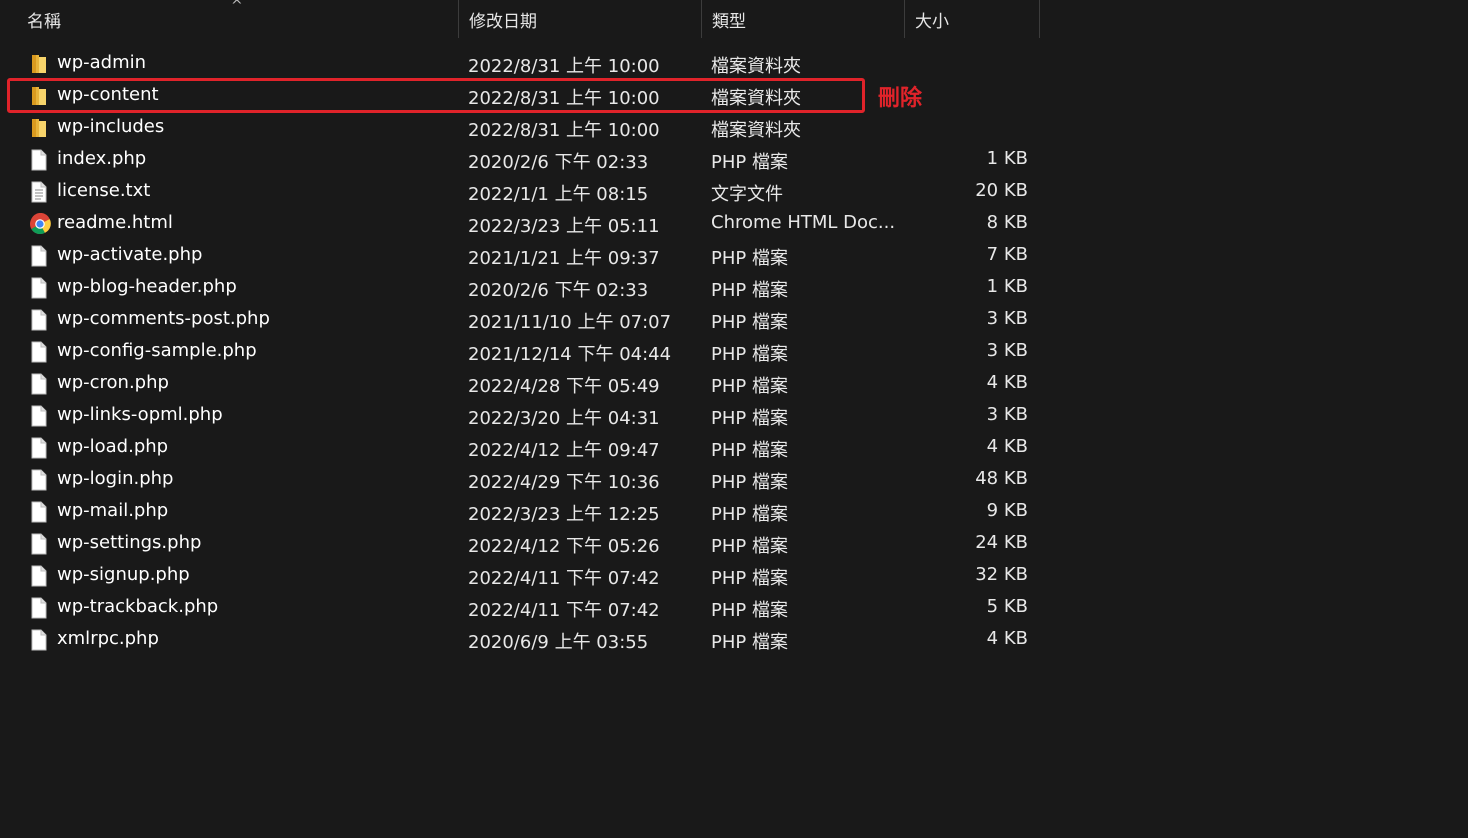 The image size is (1468, 838). What do you see at coordinates (900, 98) in the screenshot?
I see `delete-annotation: 刪除` at bounding box center [900, 98].